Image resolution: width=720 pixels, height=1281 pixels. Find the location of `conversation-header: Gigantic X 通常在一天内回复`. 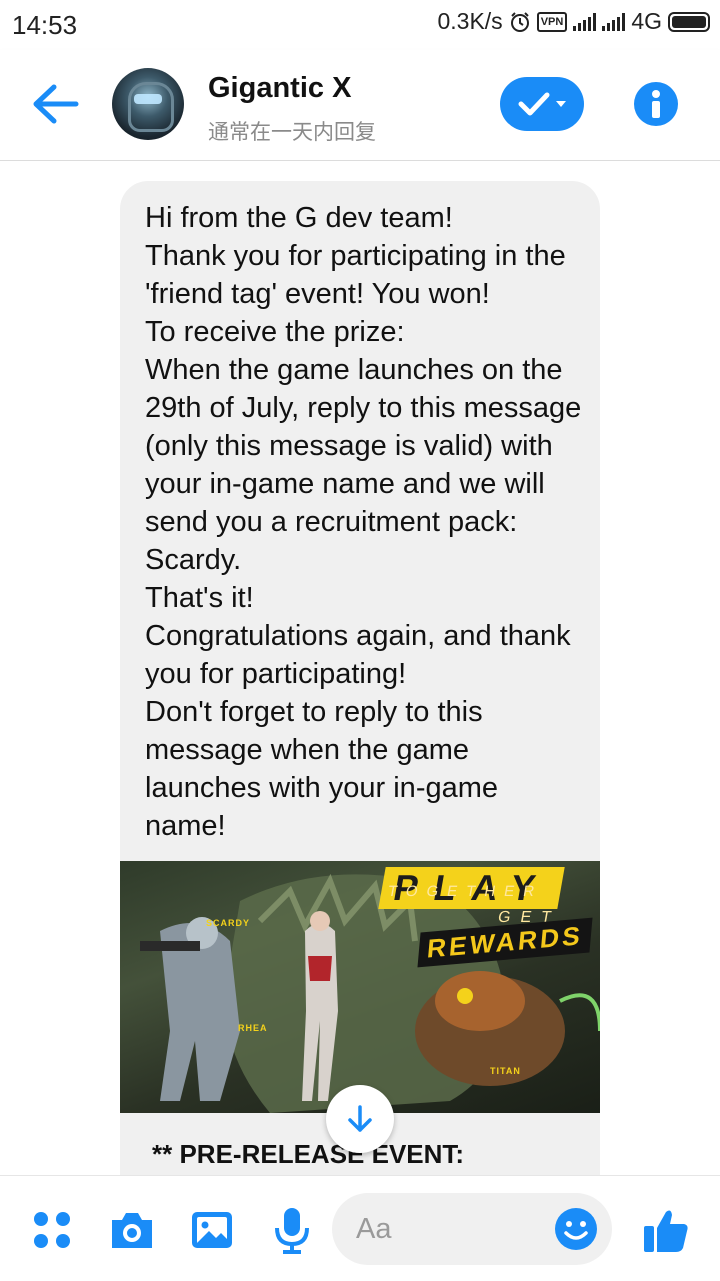

conversation-header: Gigantic X 通常在一天内回复 is located at coordinates (360, 105).